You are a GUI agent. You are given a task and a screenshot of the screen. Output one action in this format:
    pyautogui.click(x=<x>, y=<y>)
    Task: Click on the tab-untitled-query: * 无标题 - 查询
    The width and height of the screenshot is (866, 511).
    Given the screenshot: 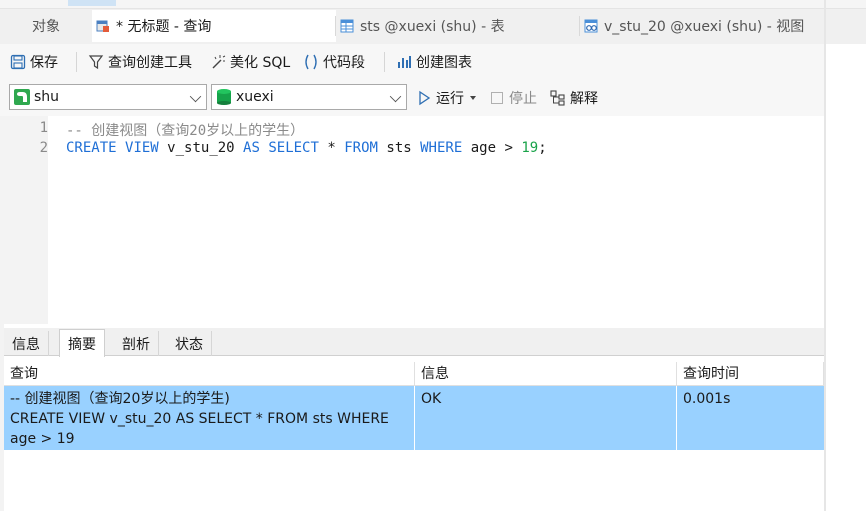 What is the action you would take?
    pyautogui.click(x=214, y=26)
    